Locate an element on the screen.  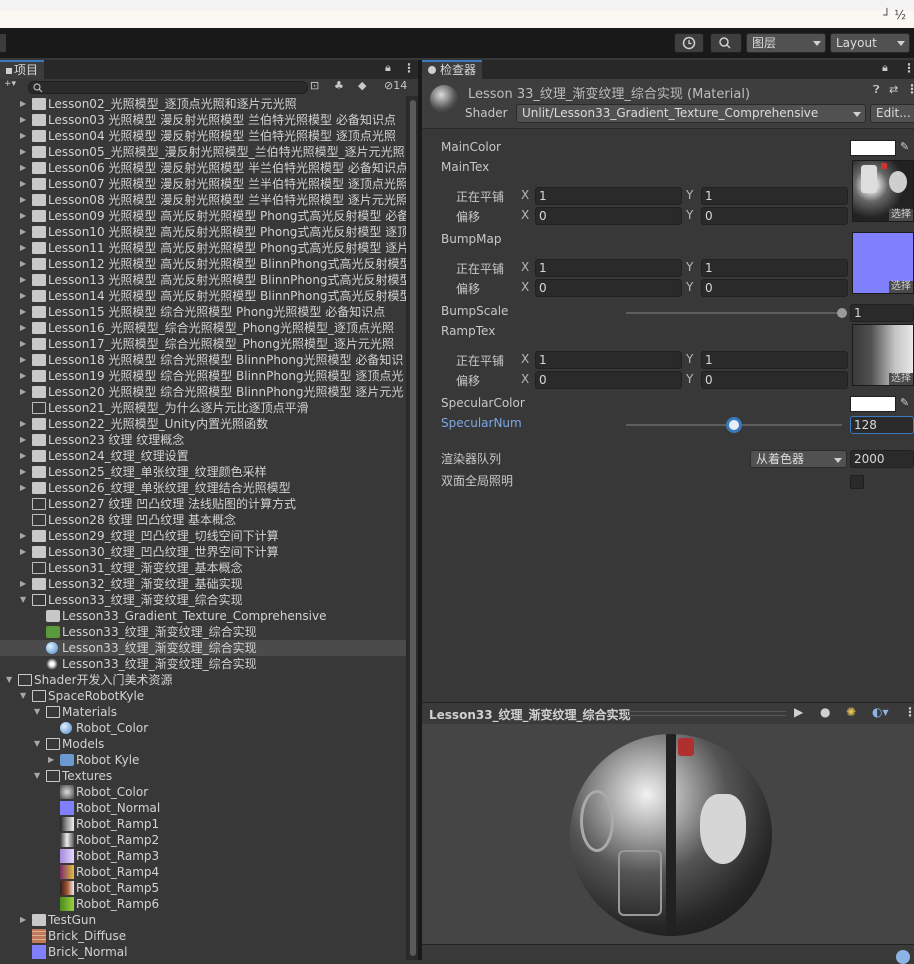
tree-item: Robot_Ramp2 is located at coordinates (203, 840).